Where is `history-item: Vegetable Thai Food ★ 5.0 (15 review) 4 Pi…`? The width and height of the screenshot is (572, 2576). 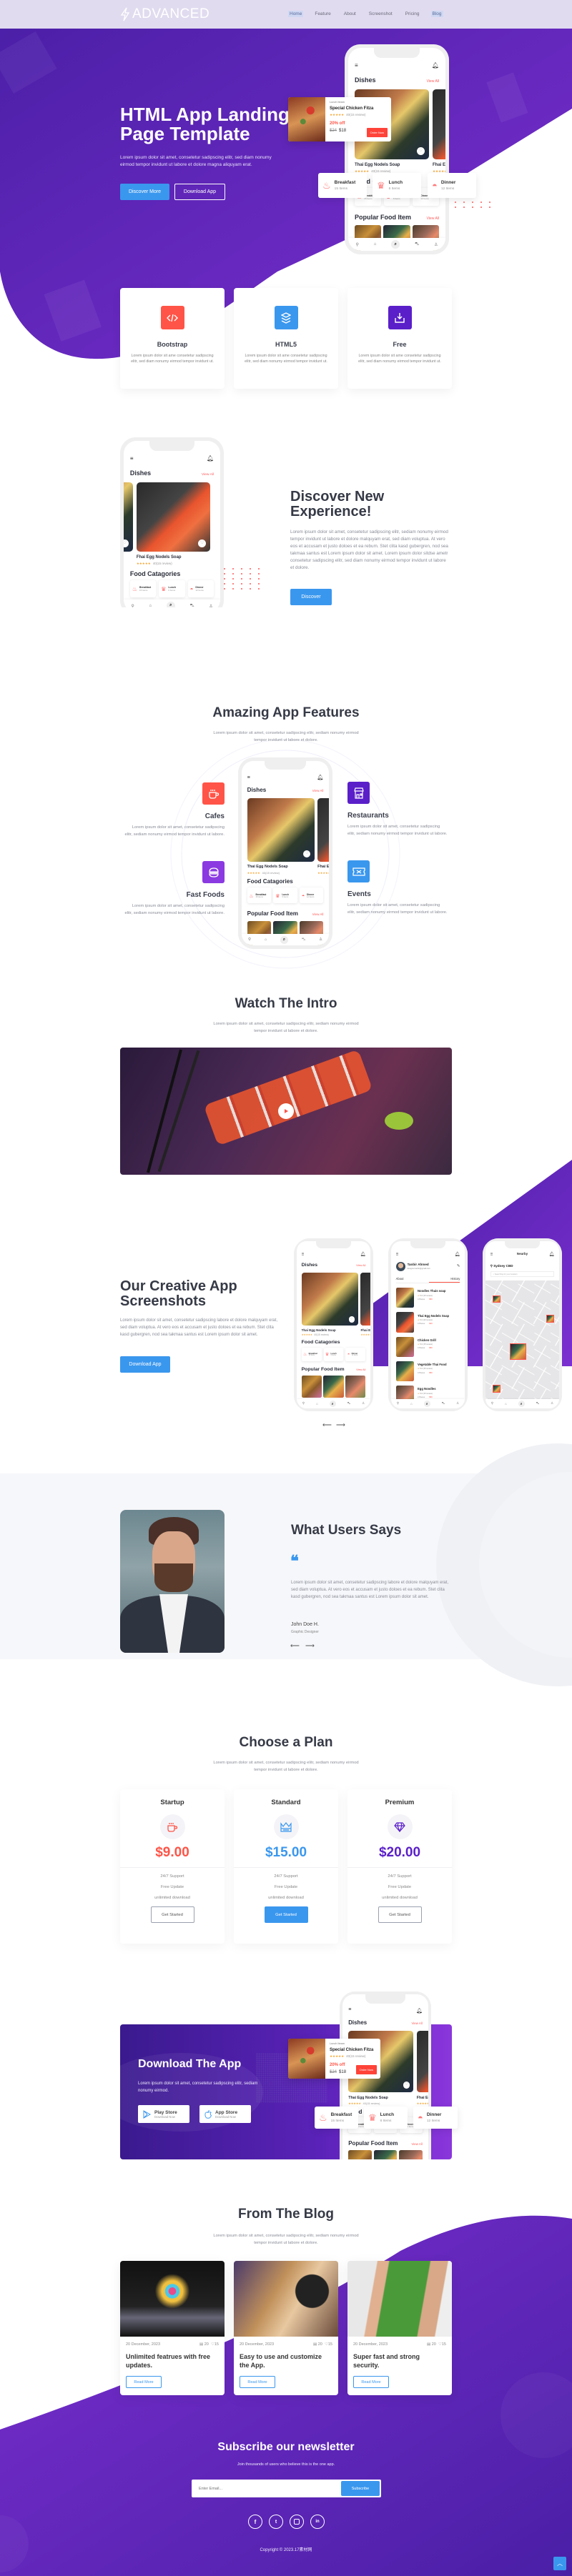
history-item: Vegetable Thai Food ★ 5.0 (15 review) 4 Pi… is located at coordinates (427, 1372).